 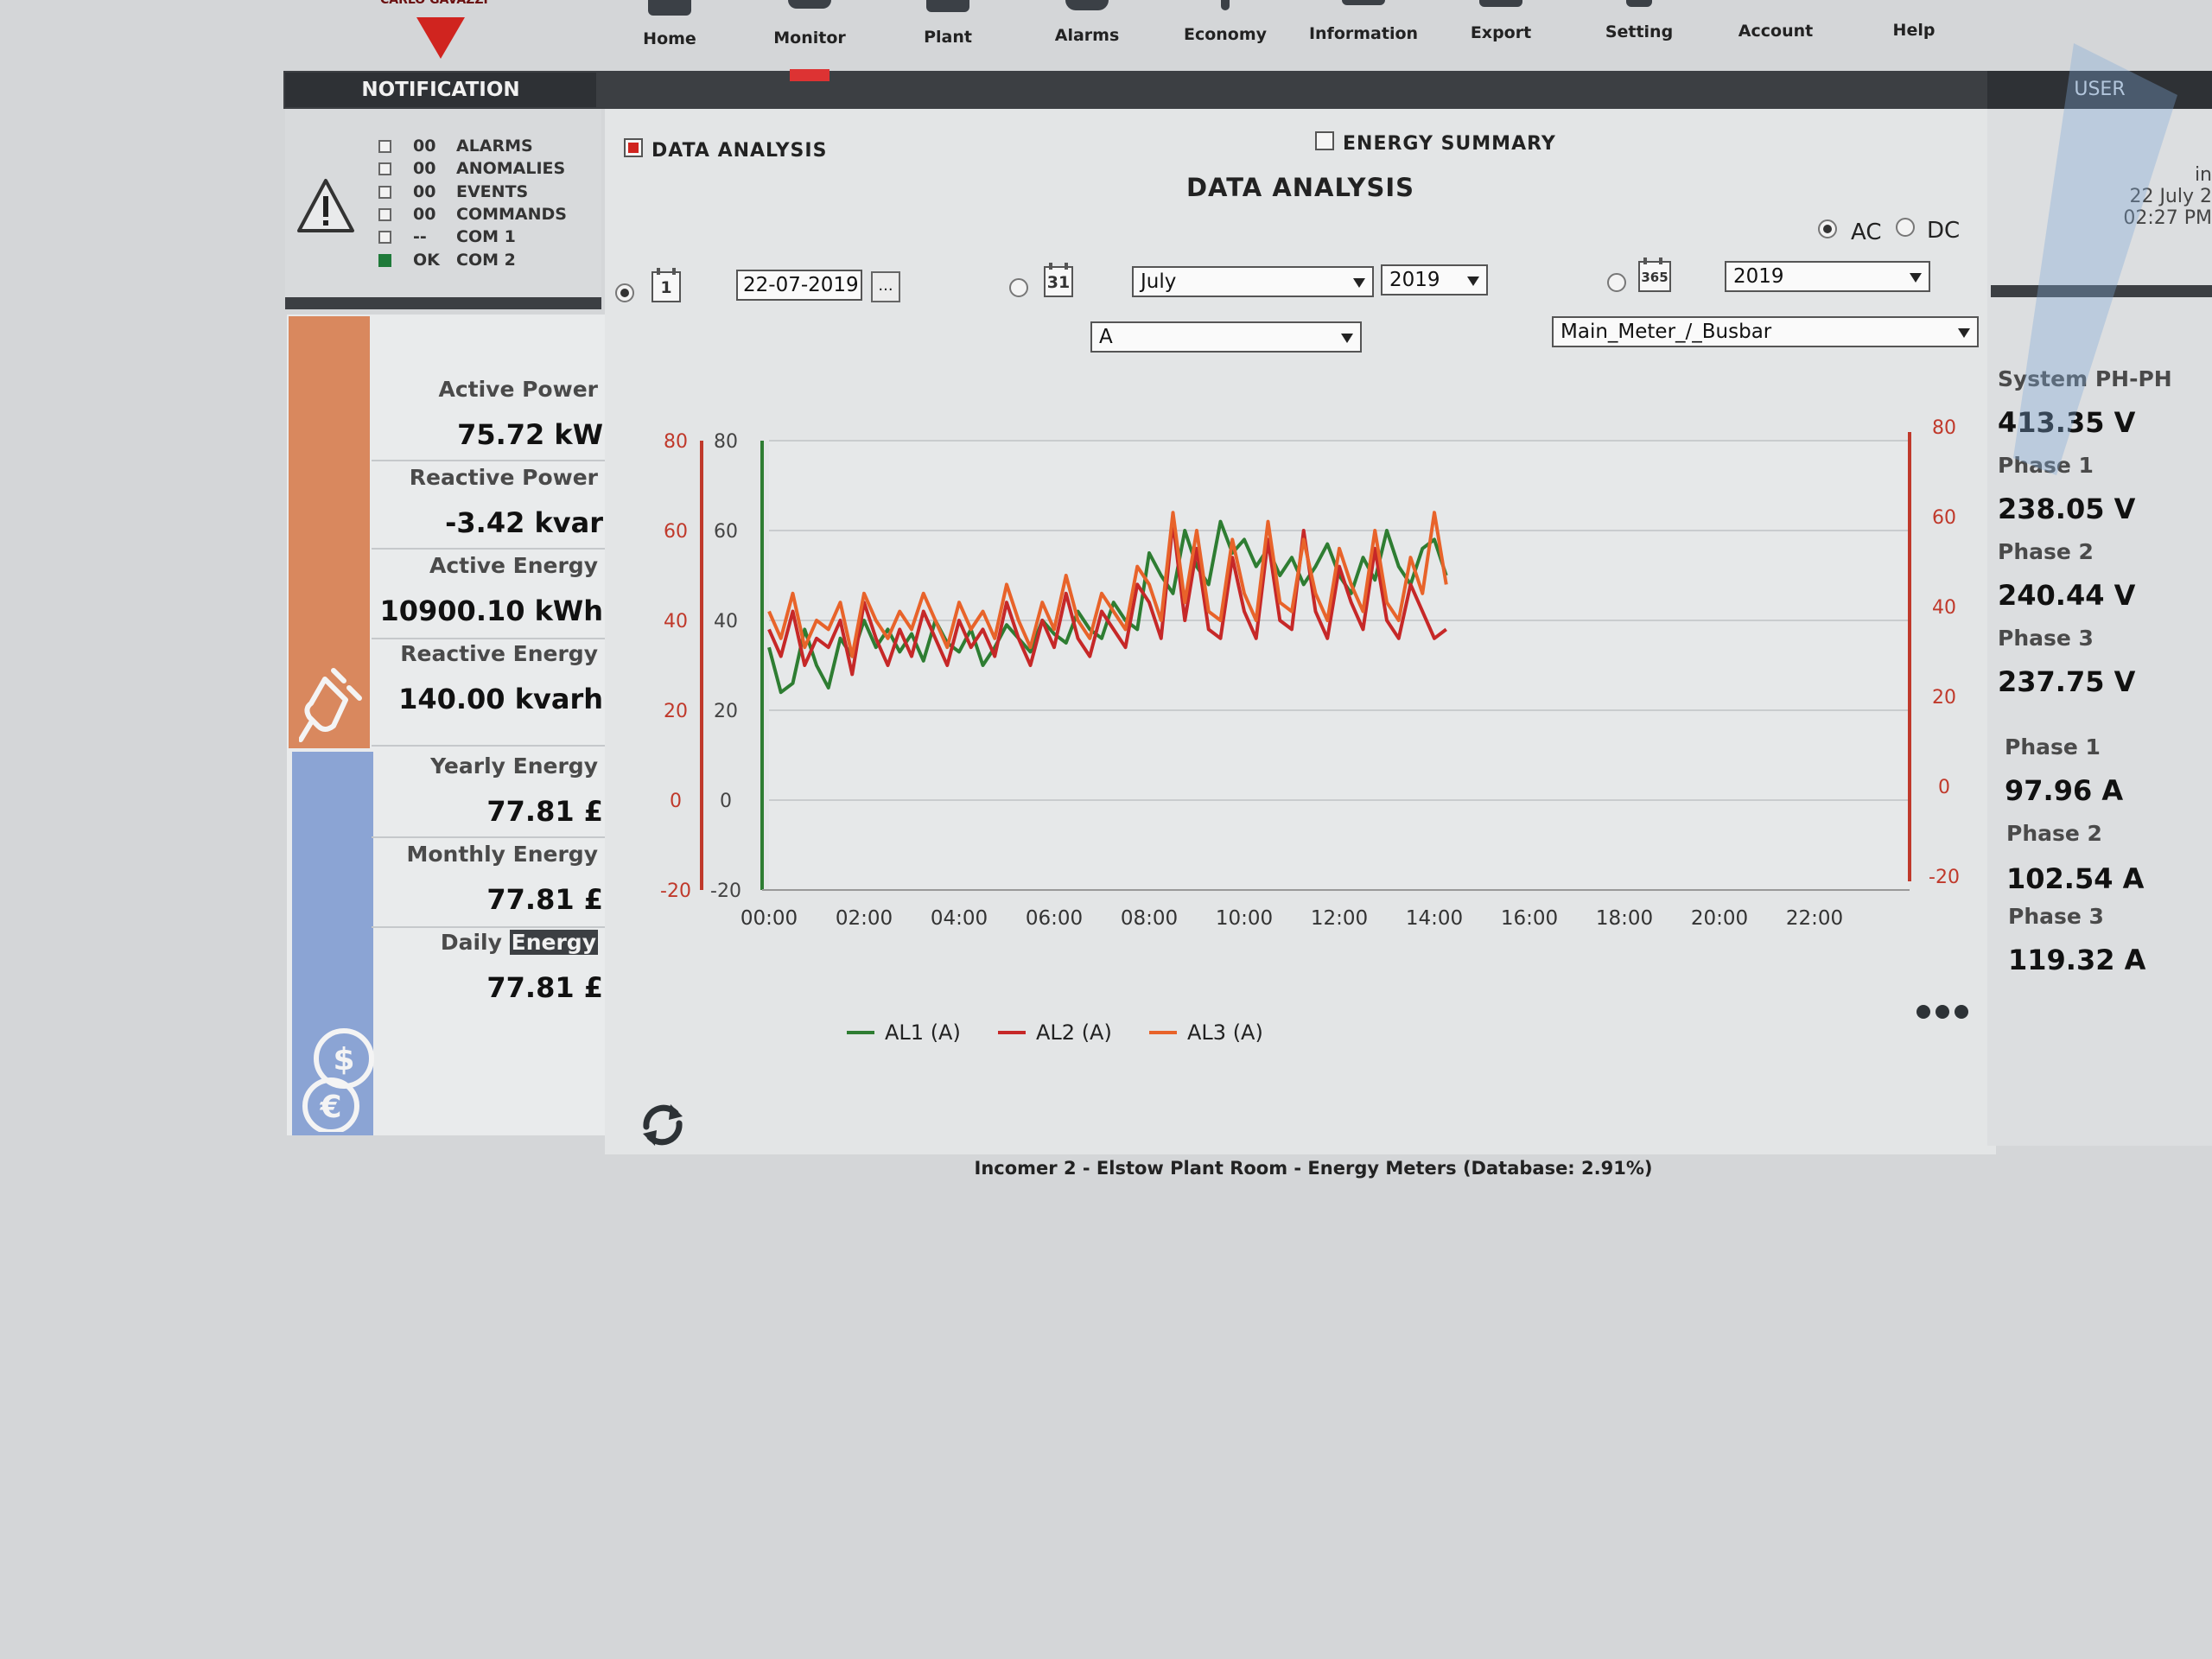 I want to click on information-icon, so click(x=1363, y=2).